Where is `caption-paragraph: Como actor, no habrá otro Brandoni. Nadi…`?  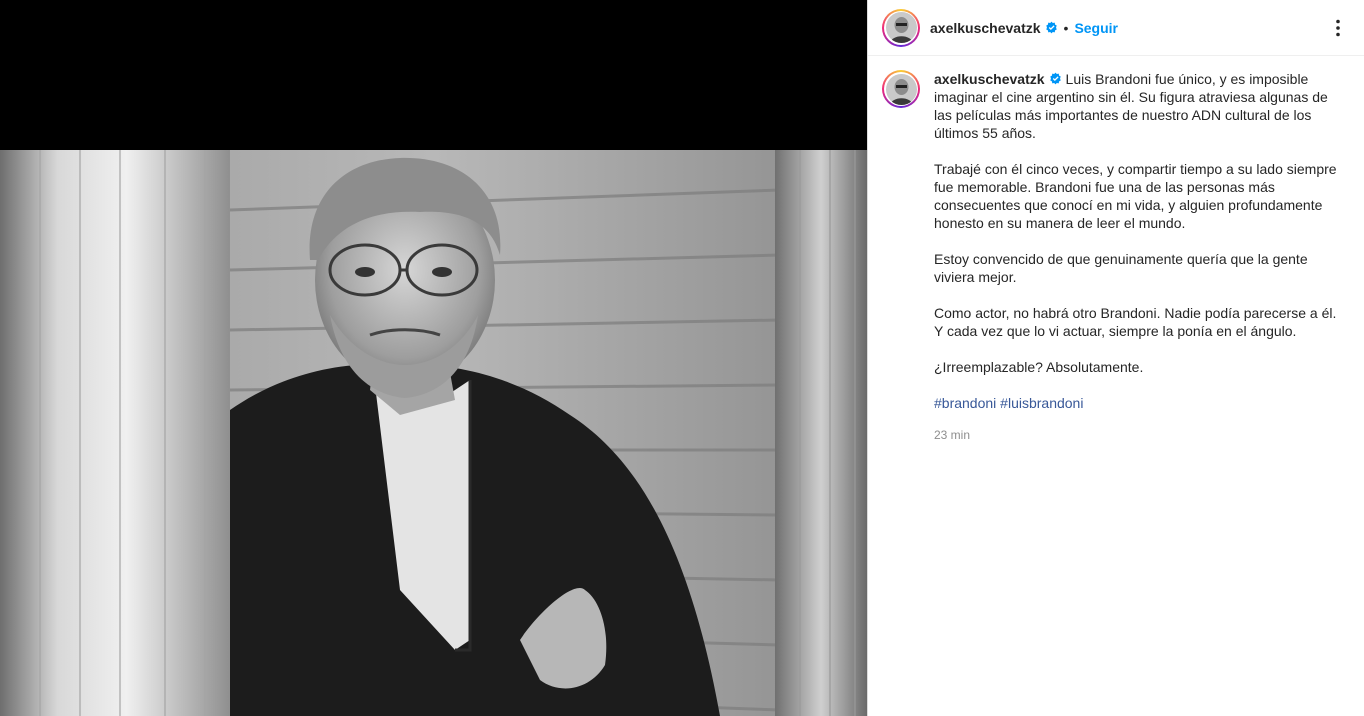
caption-paragraph: Como actor, no habrá otro Brandoni. Nadi… is located at coordinates (1135, 322).